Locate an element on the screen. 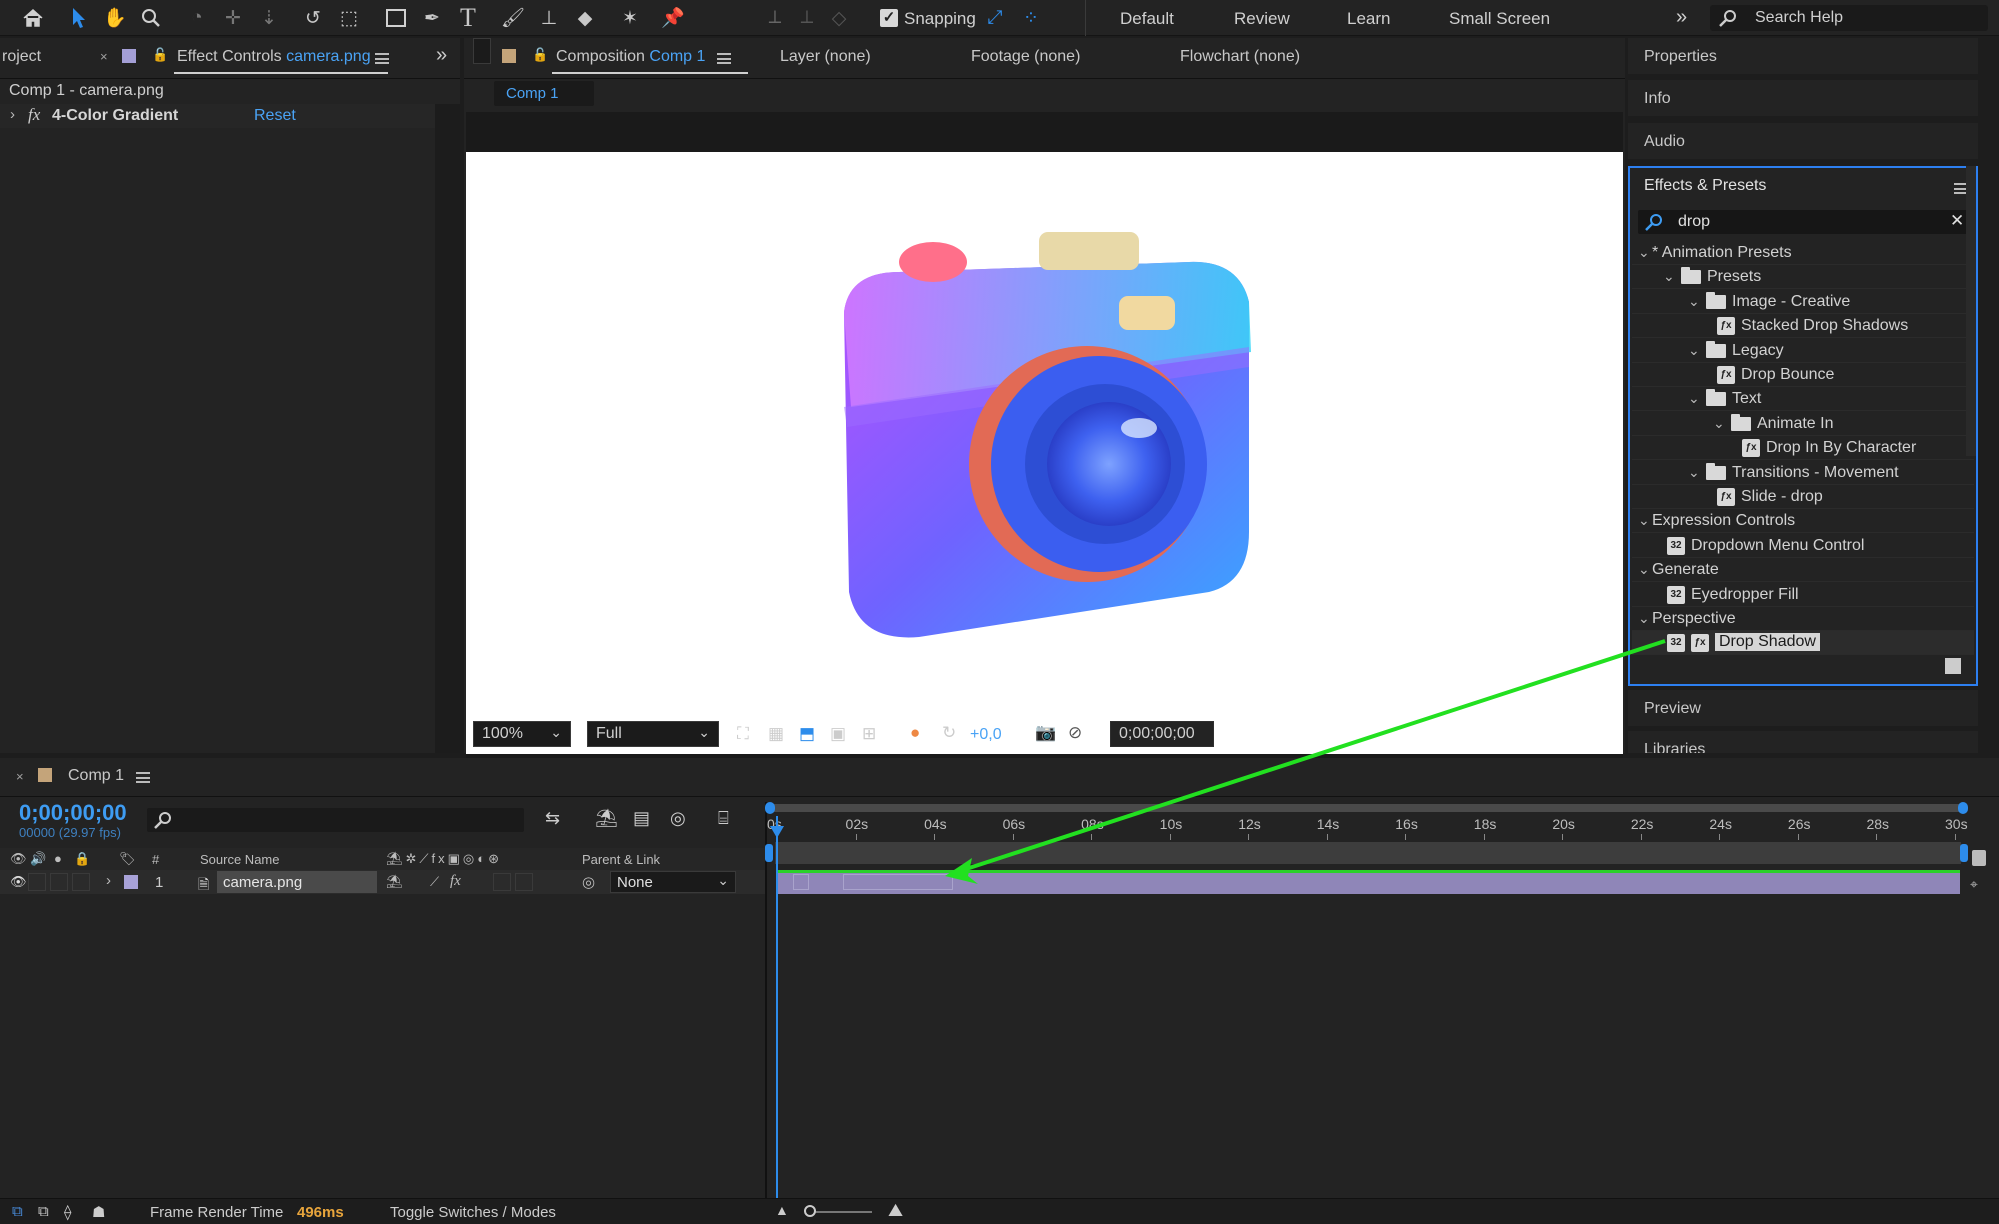 Image resolution: width=1999 pixels, height=1224 pixels. dolly-icon: ⇣ is located at coordinates (269, 18).